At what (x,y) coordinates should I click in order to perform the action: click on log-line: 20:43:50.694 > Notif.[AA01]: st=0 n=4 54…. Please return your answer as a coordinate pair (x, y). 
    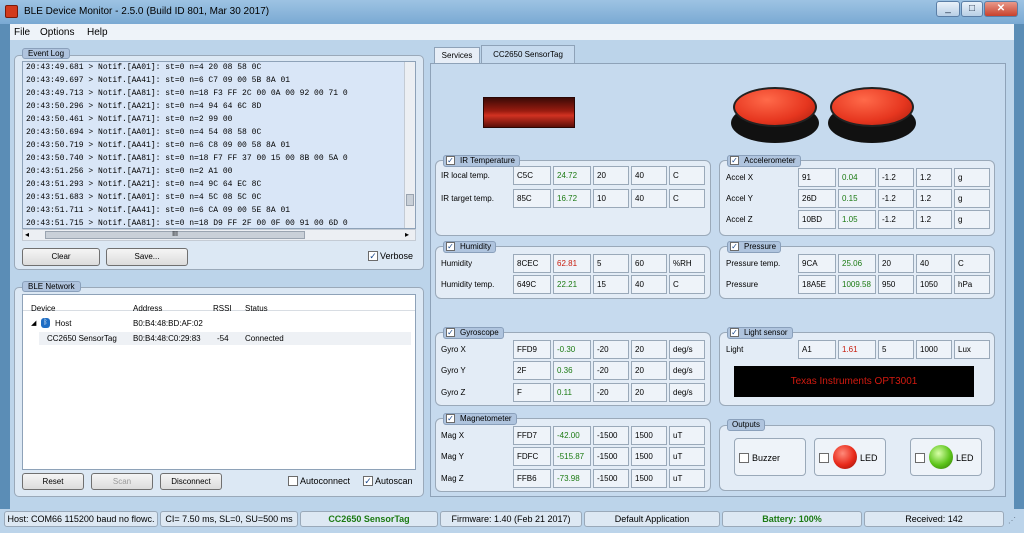
    Looking at the image, I should click on (144, 132).